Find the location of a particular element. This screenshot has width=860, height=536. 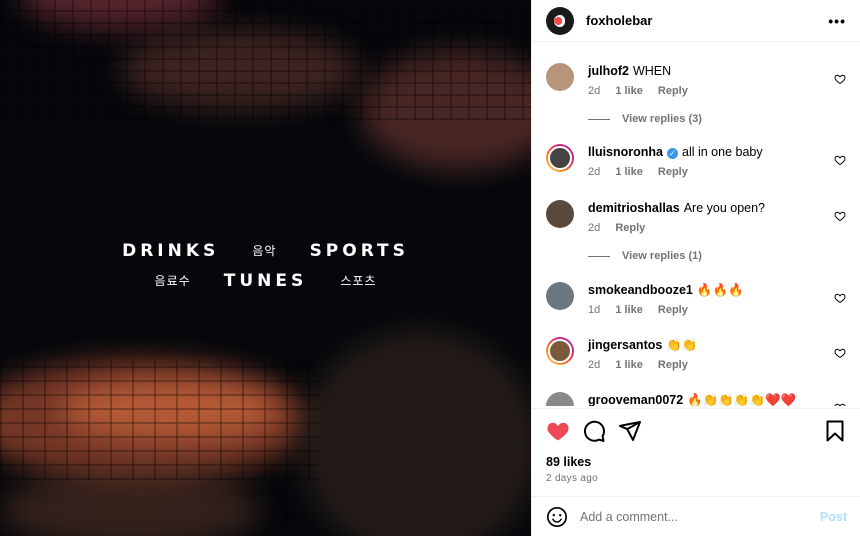

view-replies-label: View replies (1) is located at coordinates (662, 256).